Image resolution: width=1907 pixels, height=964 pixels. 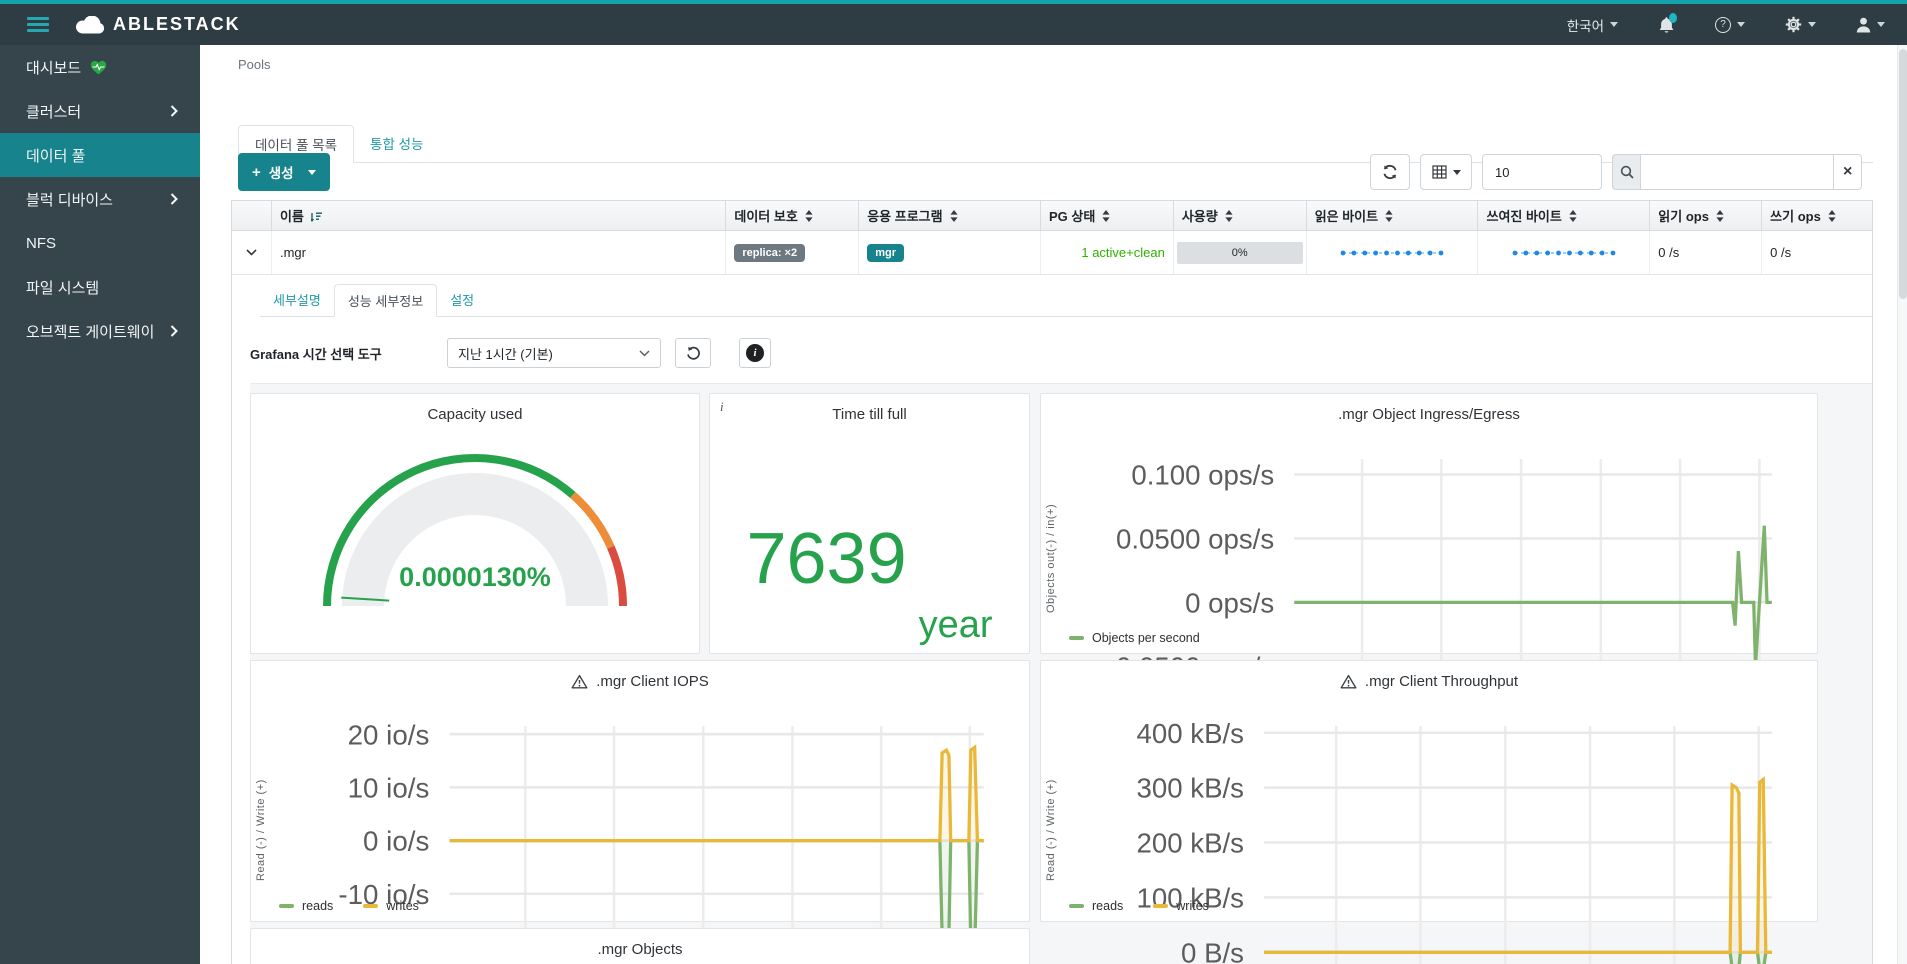 I want to click on notification-badge, so click(x=1673, y=17).